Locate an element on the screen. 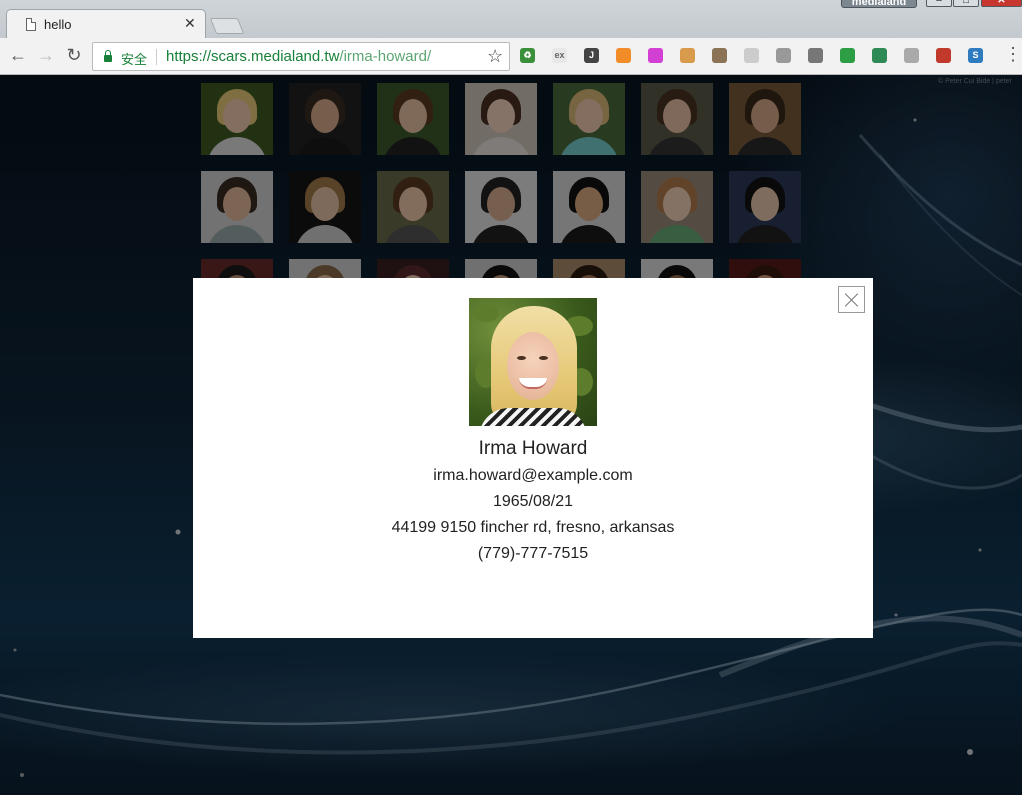 The height and width of the screenshot is (795, 1022). url-host: https://scars.medialand.tw is located at coordinates (253, 56).